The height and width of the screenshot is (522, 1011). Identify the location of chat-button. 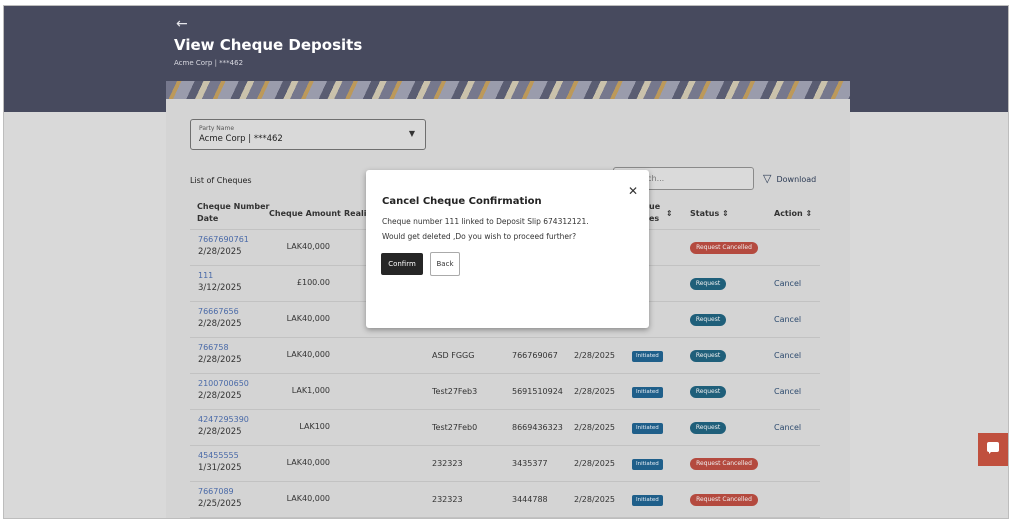
(993, 449).